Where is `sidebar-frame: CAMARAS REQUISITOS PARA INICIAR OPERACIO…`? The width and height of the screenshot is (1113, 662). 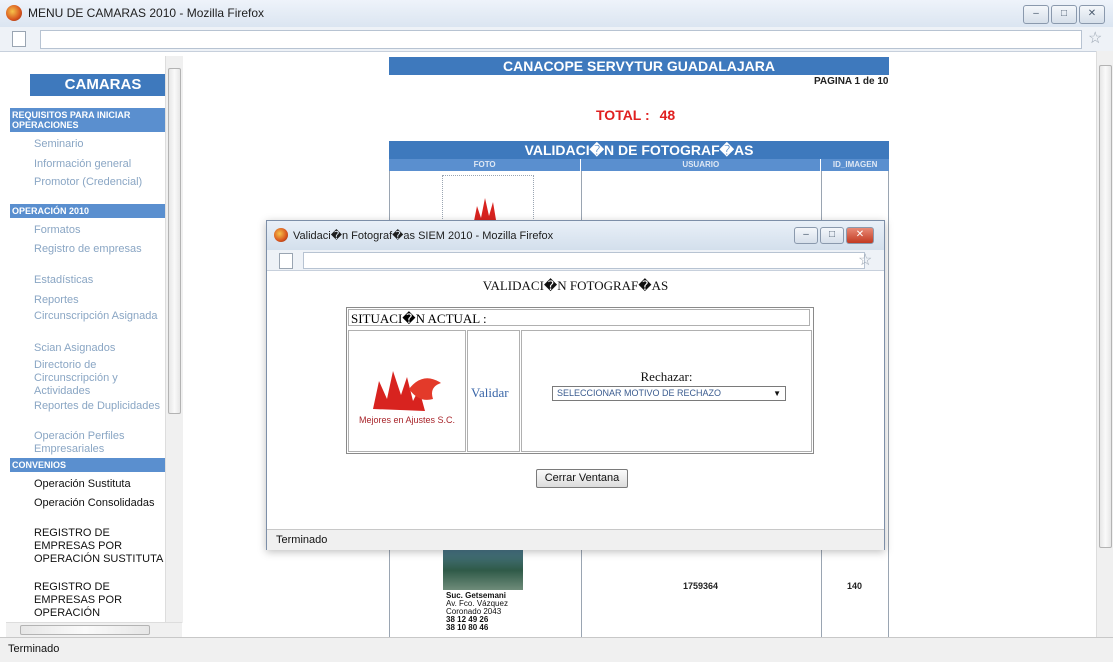
sidebar-frame: CAMARAS REQUISITOS PARA INICIAR OPERACIO… is located at coordinates (90, 343).